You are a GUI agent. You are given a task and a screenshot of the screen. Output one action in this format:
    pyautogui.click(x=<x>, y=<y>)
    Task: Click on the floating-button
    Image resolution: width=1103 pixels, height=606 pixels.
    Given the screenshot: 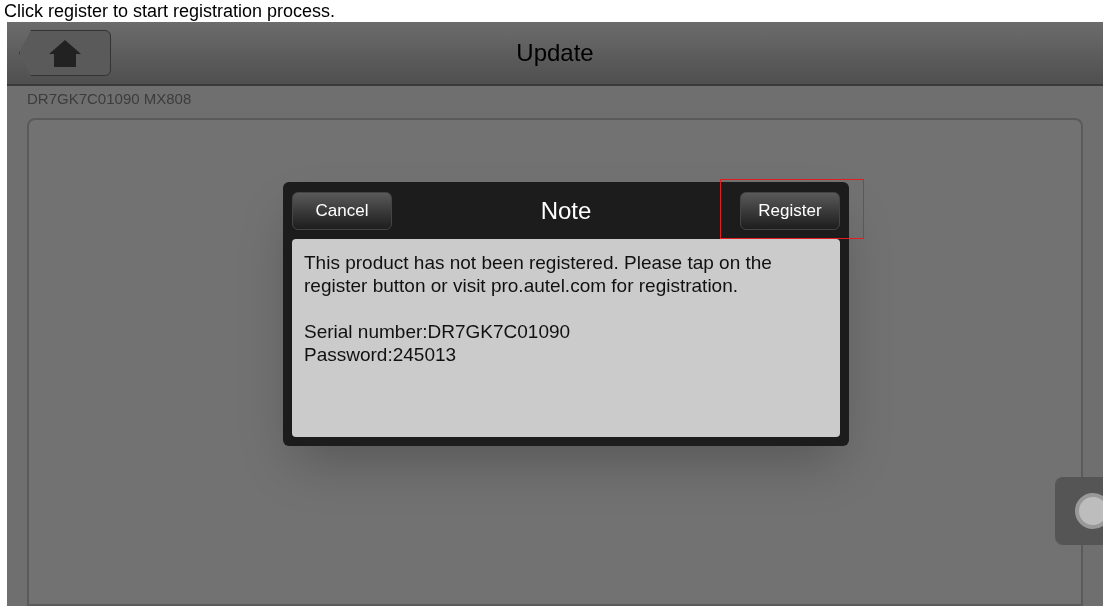 What is the action you would take?
    pyautogui.click(x=1079, y=511)
    